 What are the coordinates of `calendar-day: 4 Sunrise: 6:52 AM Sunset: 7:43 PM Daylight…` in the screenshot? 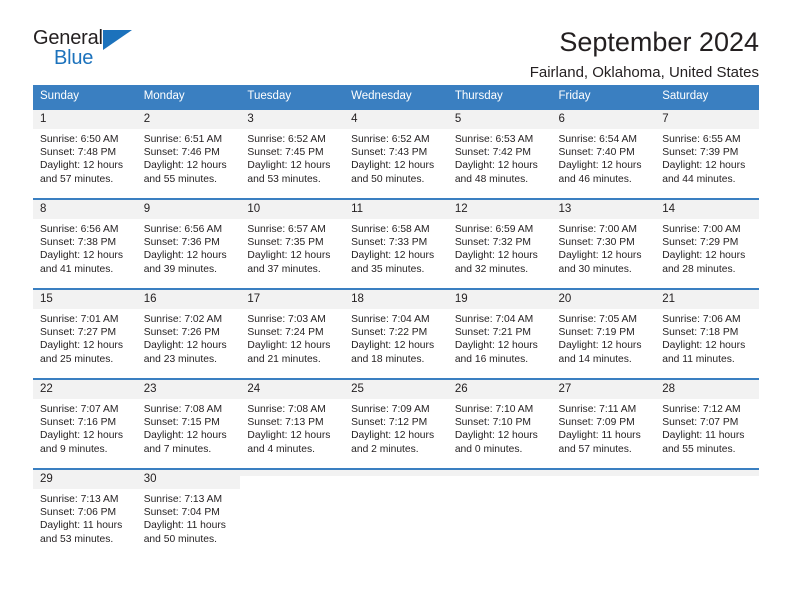 It's located at (396, 152).